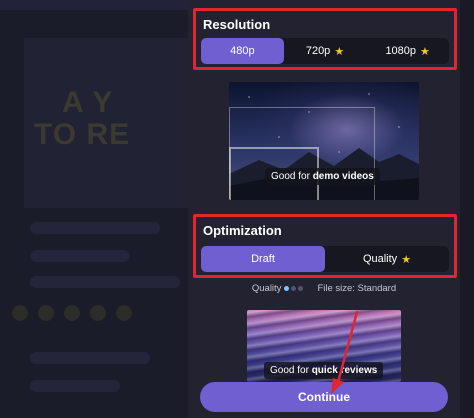  Describe the element at coordinates (88, 102) in the screenshot. I see `backdrop-title-line1: A Y` at that location.